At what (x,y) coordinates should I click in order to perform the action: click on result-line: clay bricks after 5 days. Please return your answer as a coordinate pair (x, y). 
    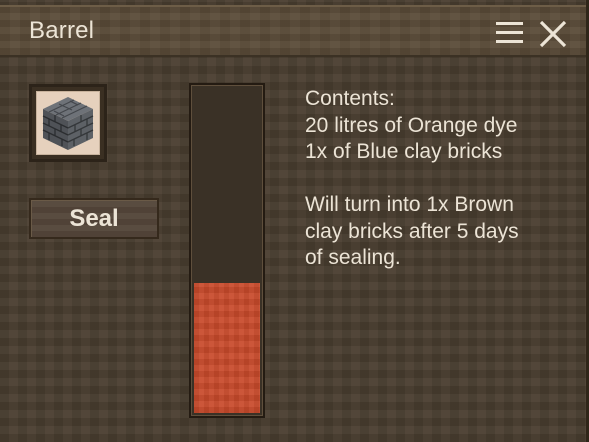
    Looking at the image, I should click on (412, 231).